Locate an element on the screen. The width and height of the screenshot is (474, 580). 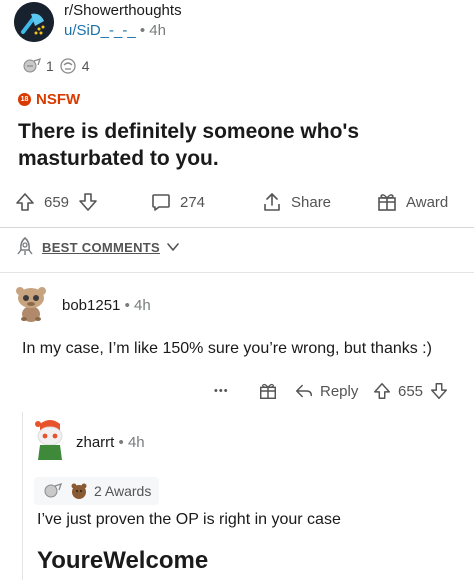
post-time: 4h is located at coordinates (157, 30).